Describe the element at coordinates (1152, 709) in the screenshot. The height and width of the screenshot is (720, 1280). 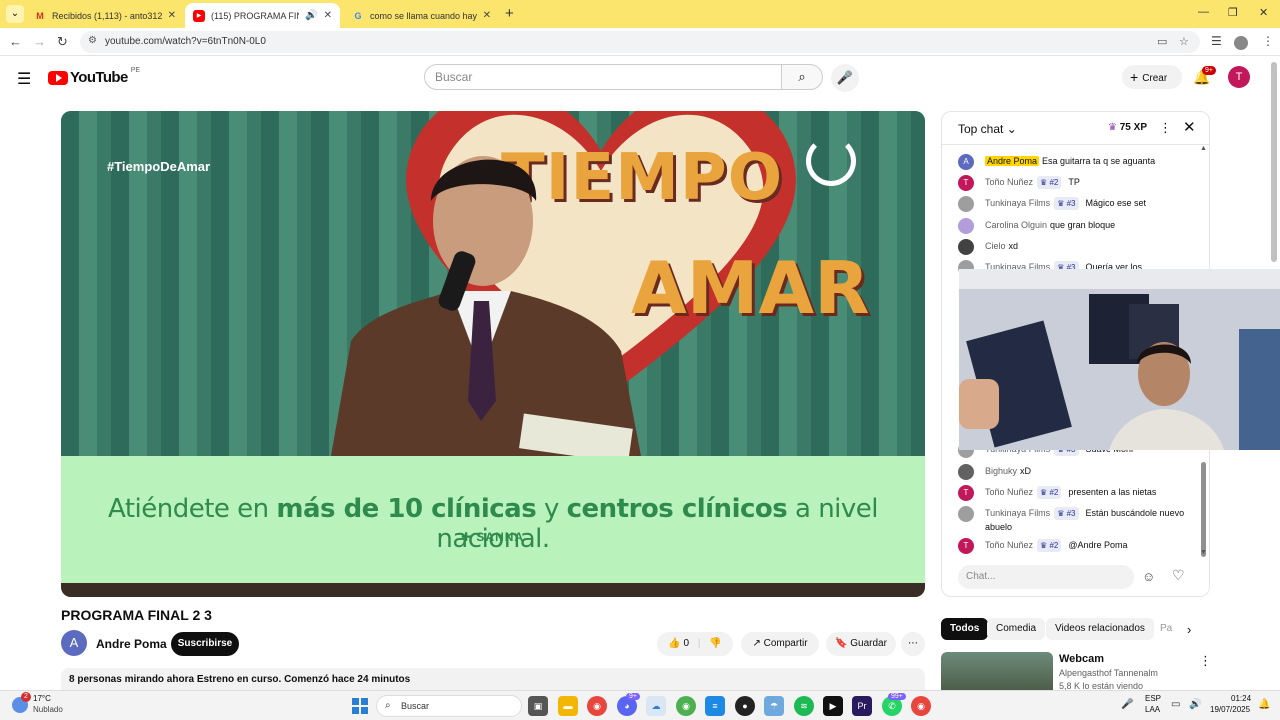
I see `keyboard-layout: LAA` at that location.